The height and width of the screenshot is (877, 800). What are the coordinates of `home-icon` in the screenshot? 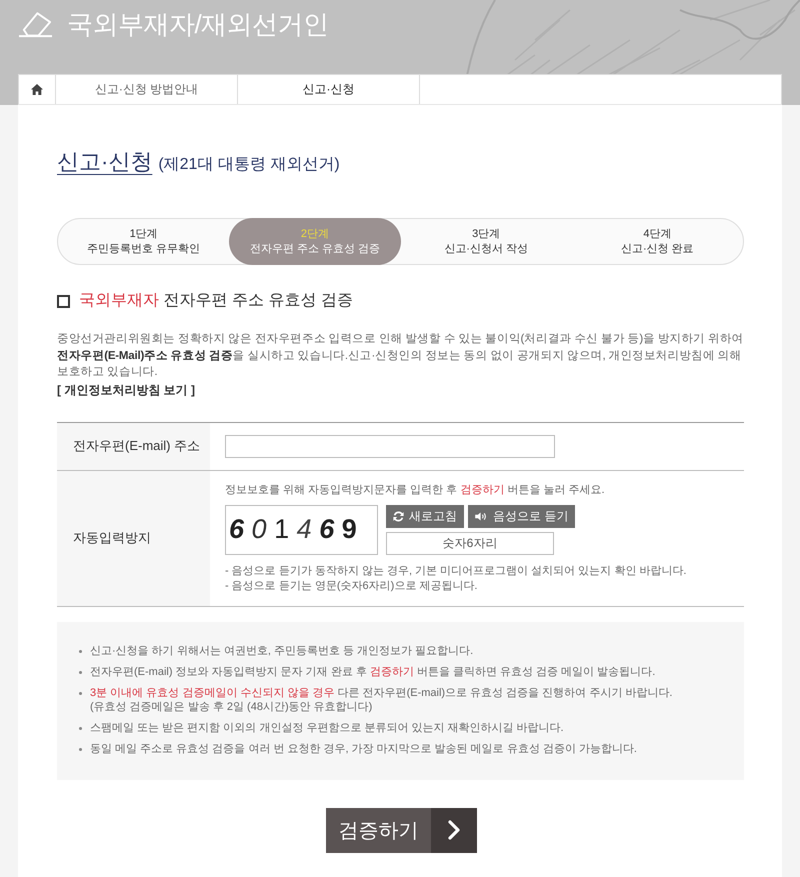 It's located at (37, 89).